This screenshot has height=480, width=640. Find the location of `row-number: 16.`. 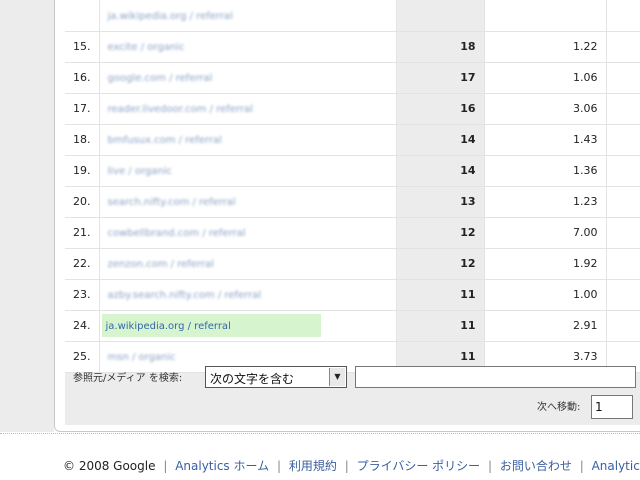

row-number: 16. is located at coordinates (82, 78).